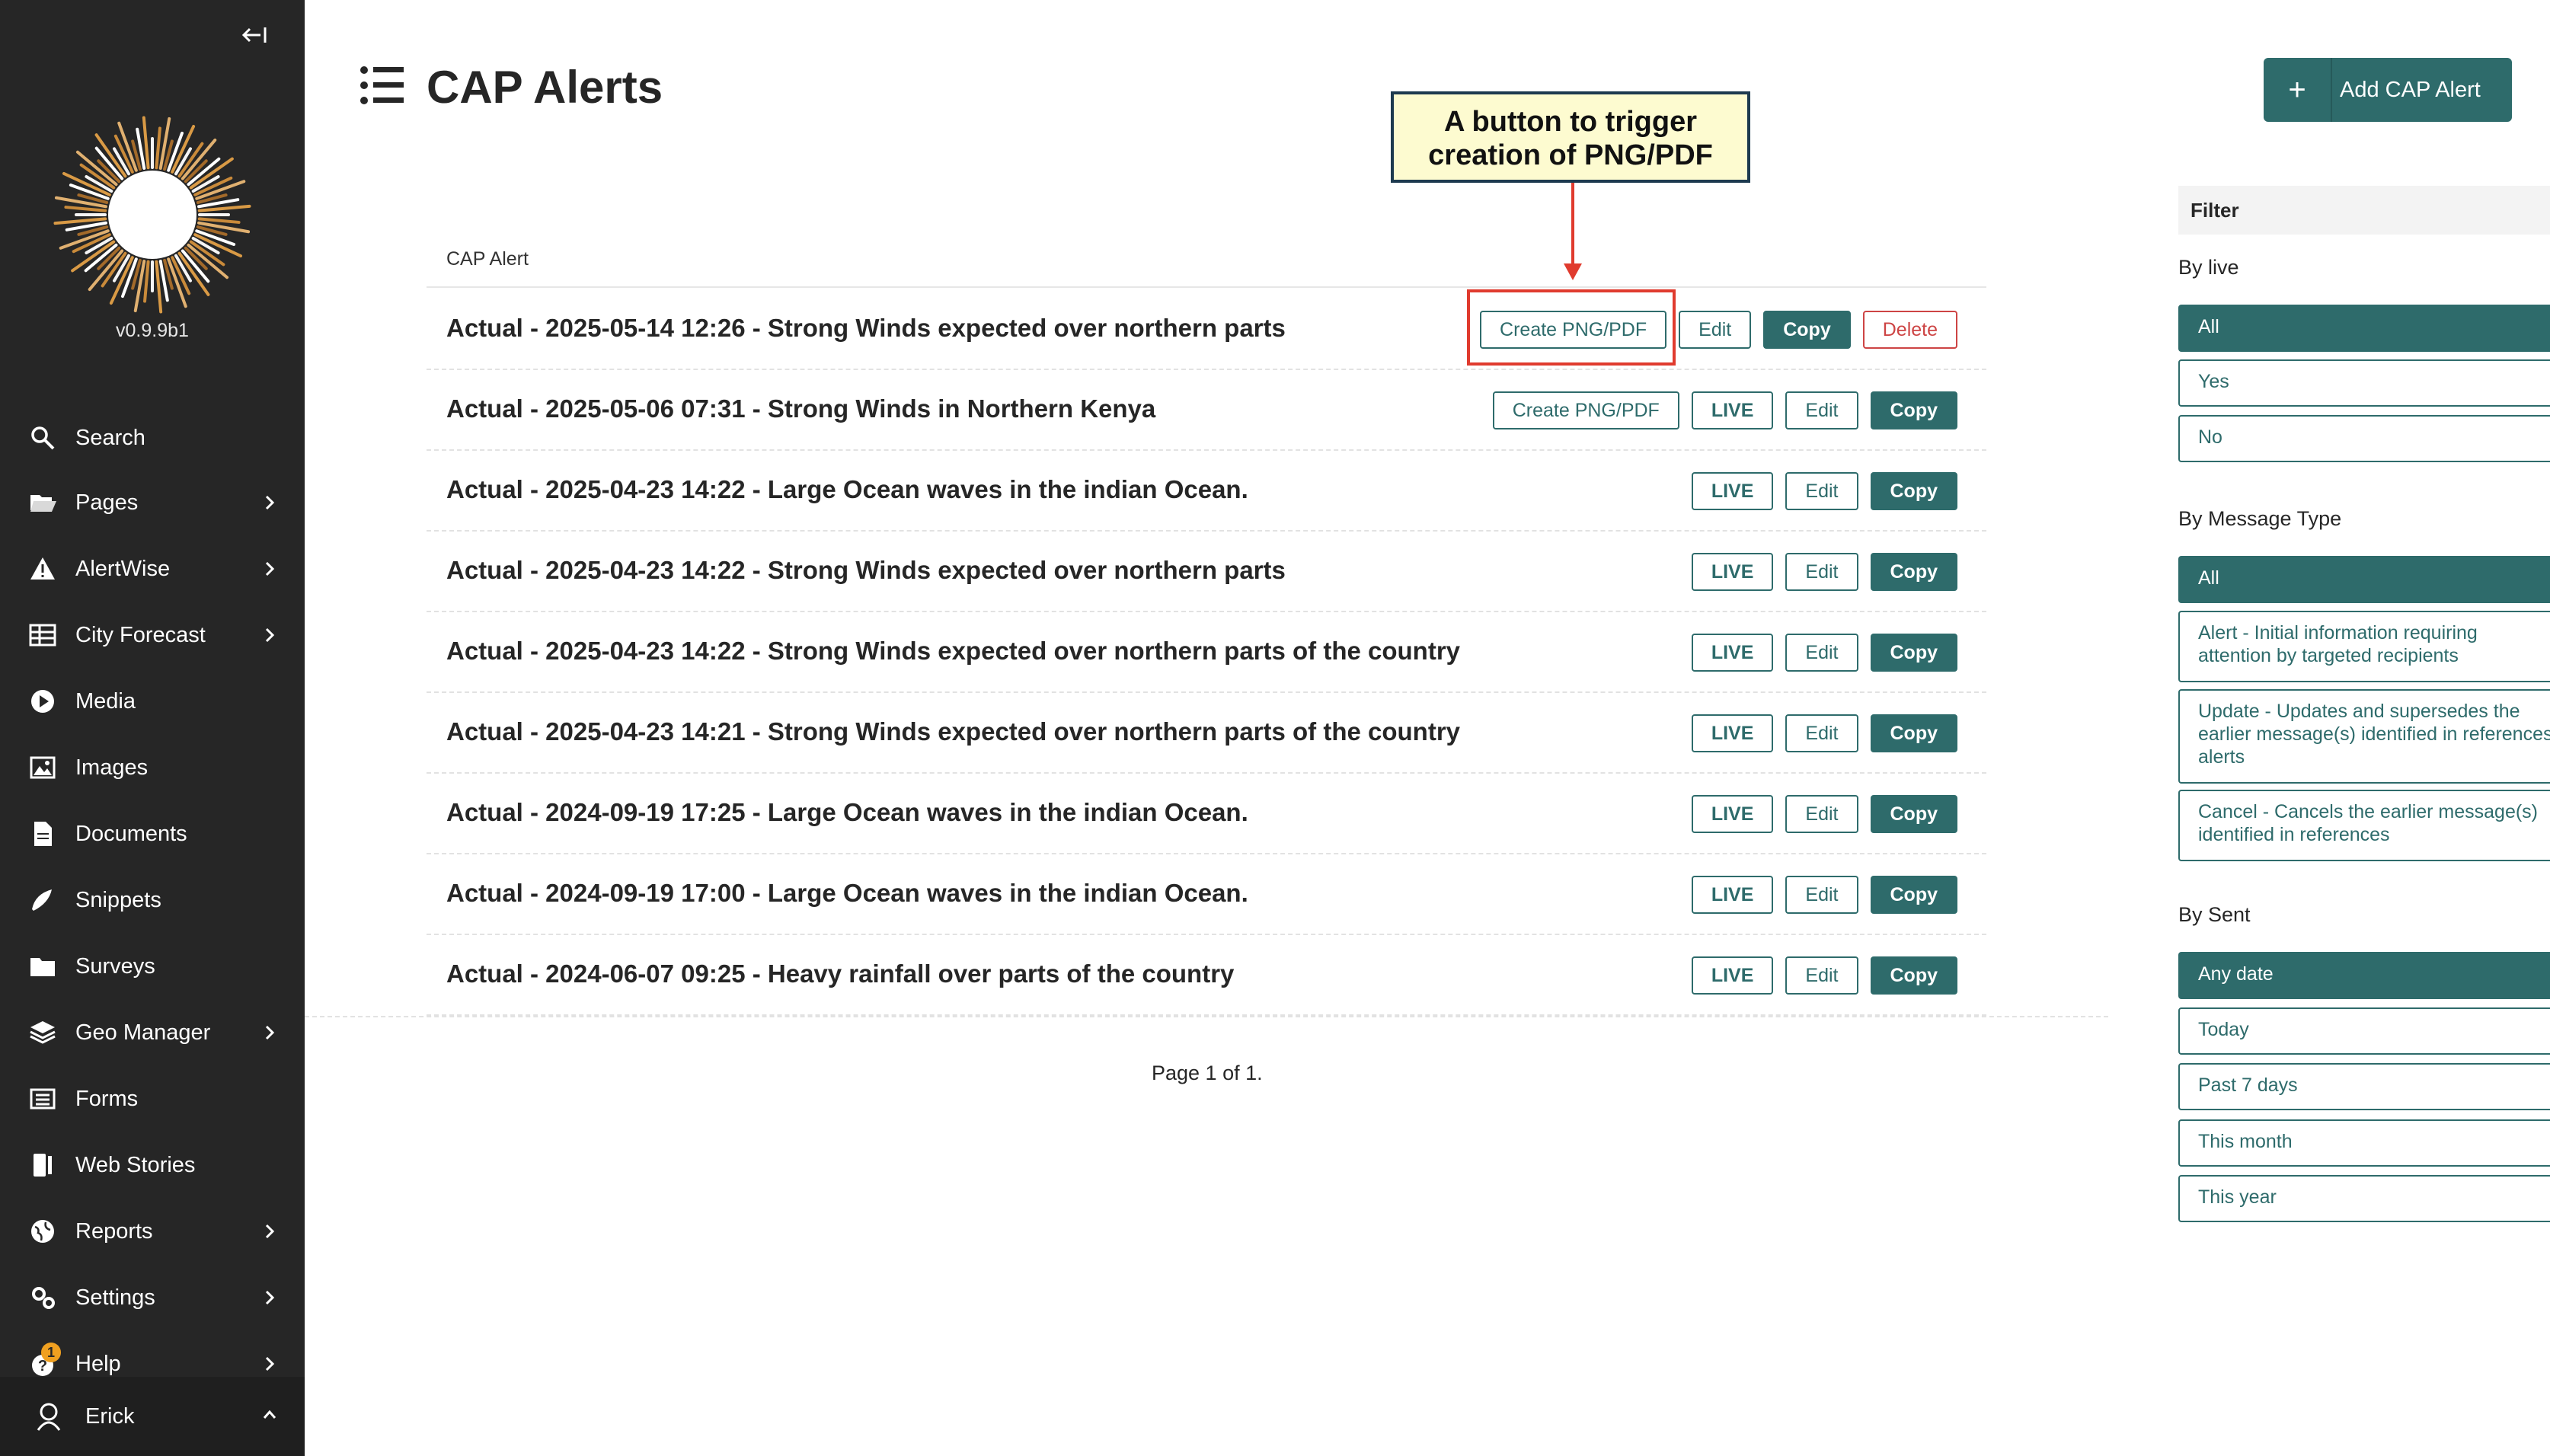 This screenshot has height=1456, width=2550. Describe the element at coordinates (43, 438) in the screenshot. I see `search-icon` at that location.